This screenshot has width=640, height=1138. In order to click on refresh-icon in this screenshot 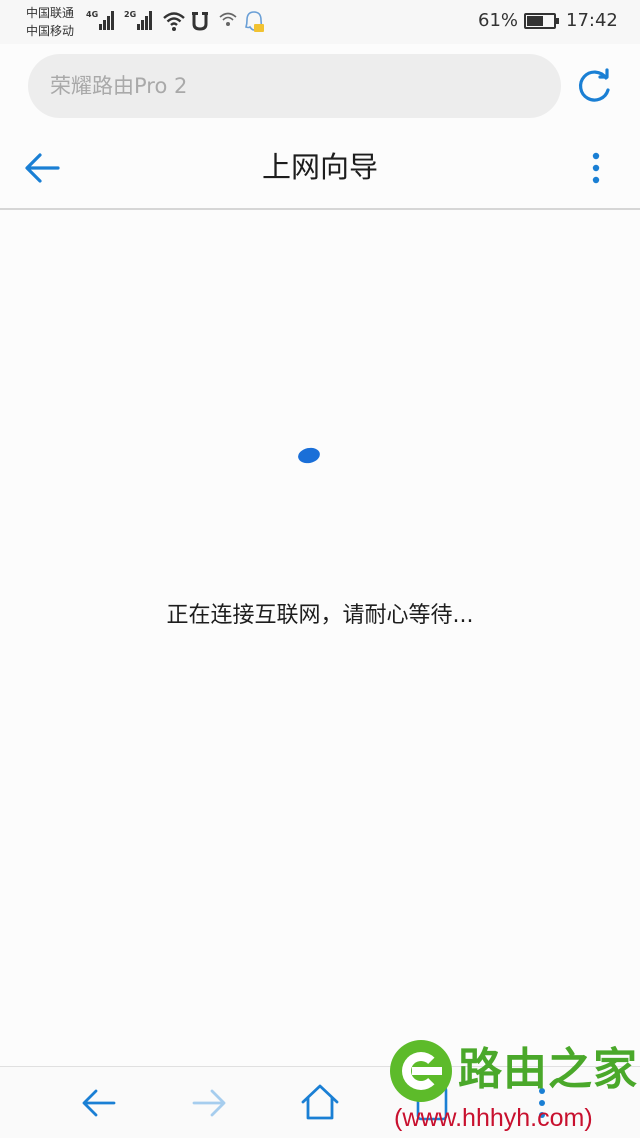, I will do `click(594, 86)`.